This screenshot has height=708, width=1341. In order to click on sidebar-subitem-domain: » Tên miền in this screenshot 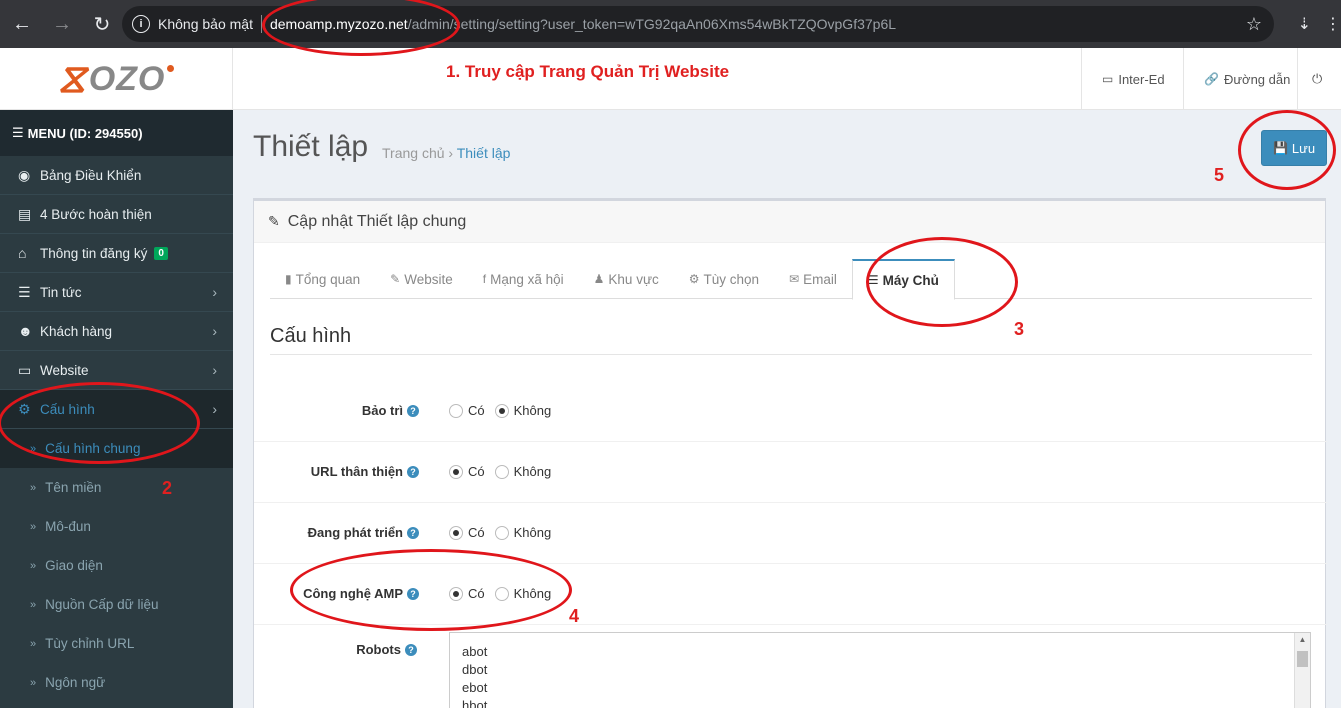, I will do `click(116, 487)`.